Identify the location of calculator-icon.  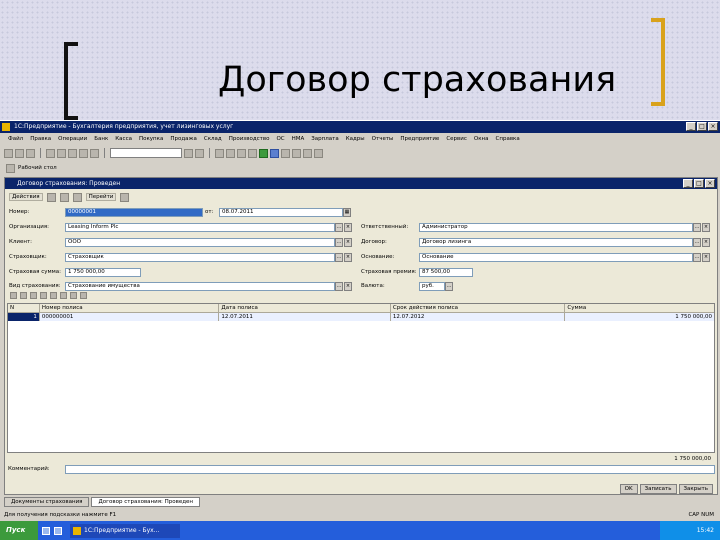
(252, 153).